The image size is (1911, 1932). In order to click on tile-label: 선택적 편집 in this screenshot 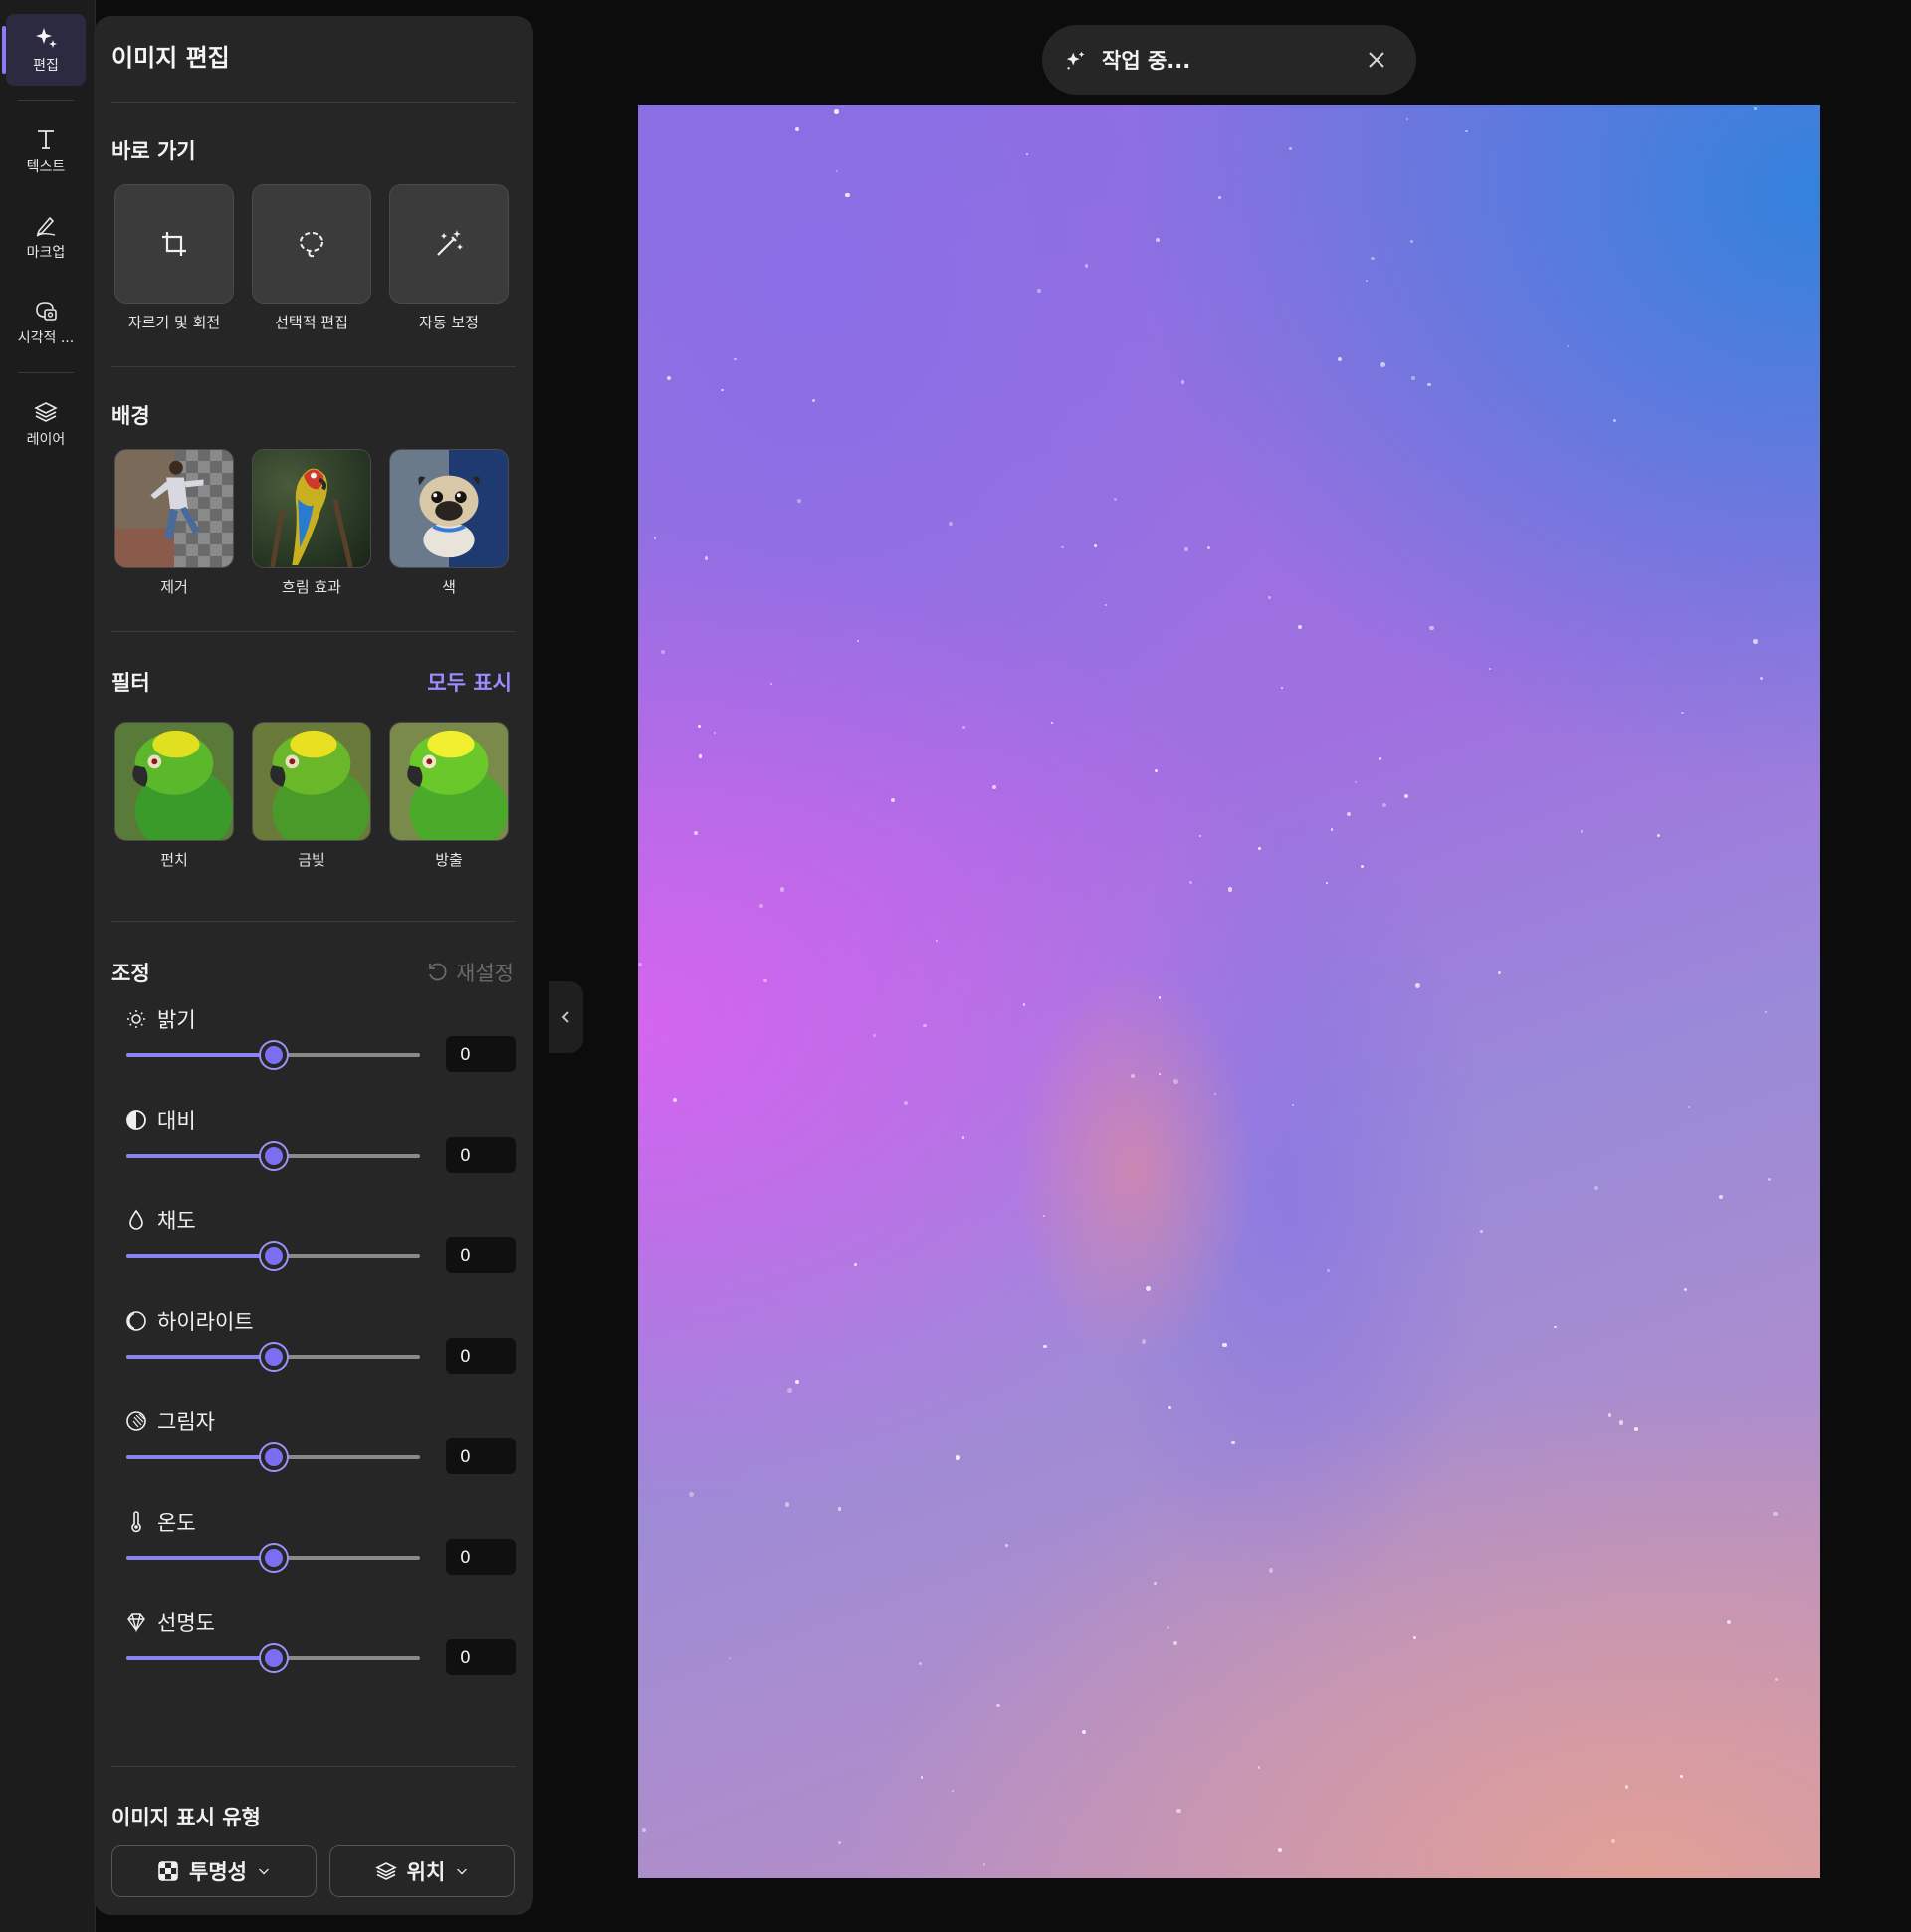, I will do `click(311, 322)`.